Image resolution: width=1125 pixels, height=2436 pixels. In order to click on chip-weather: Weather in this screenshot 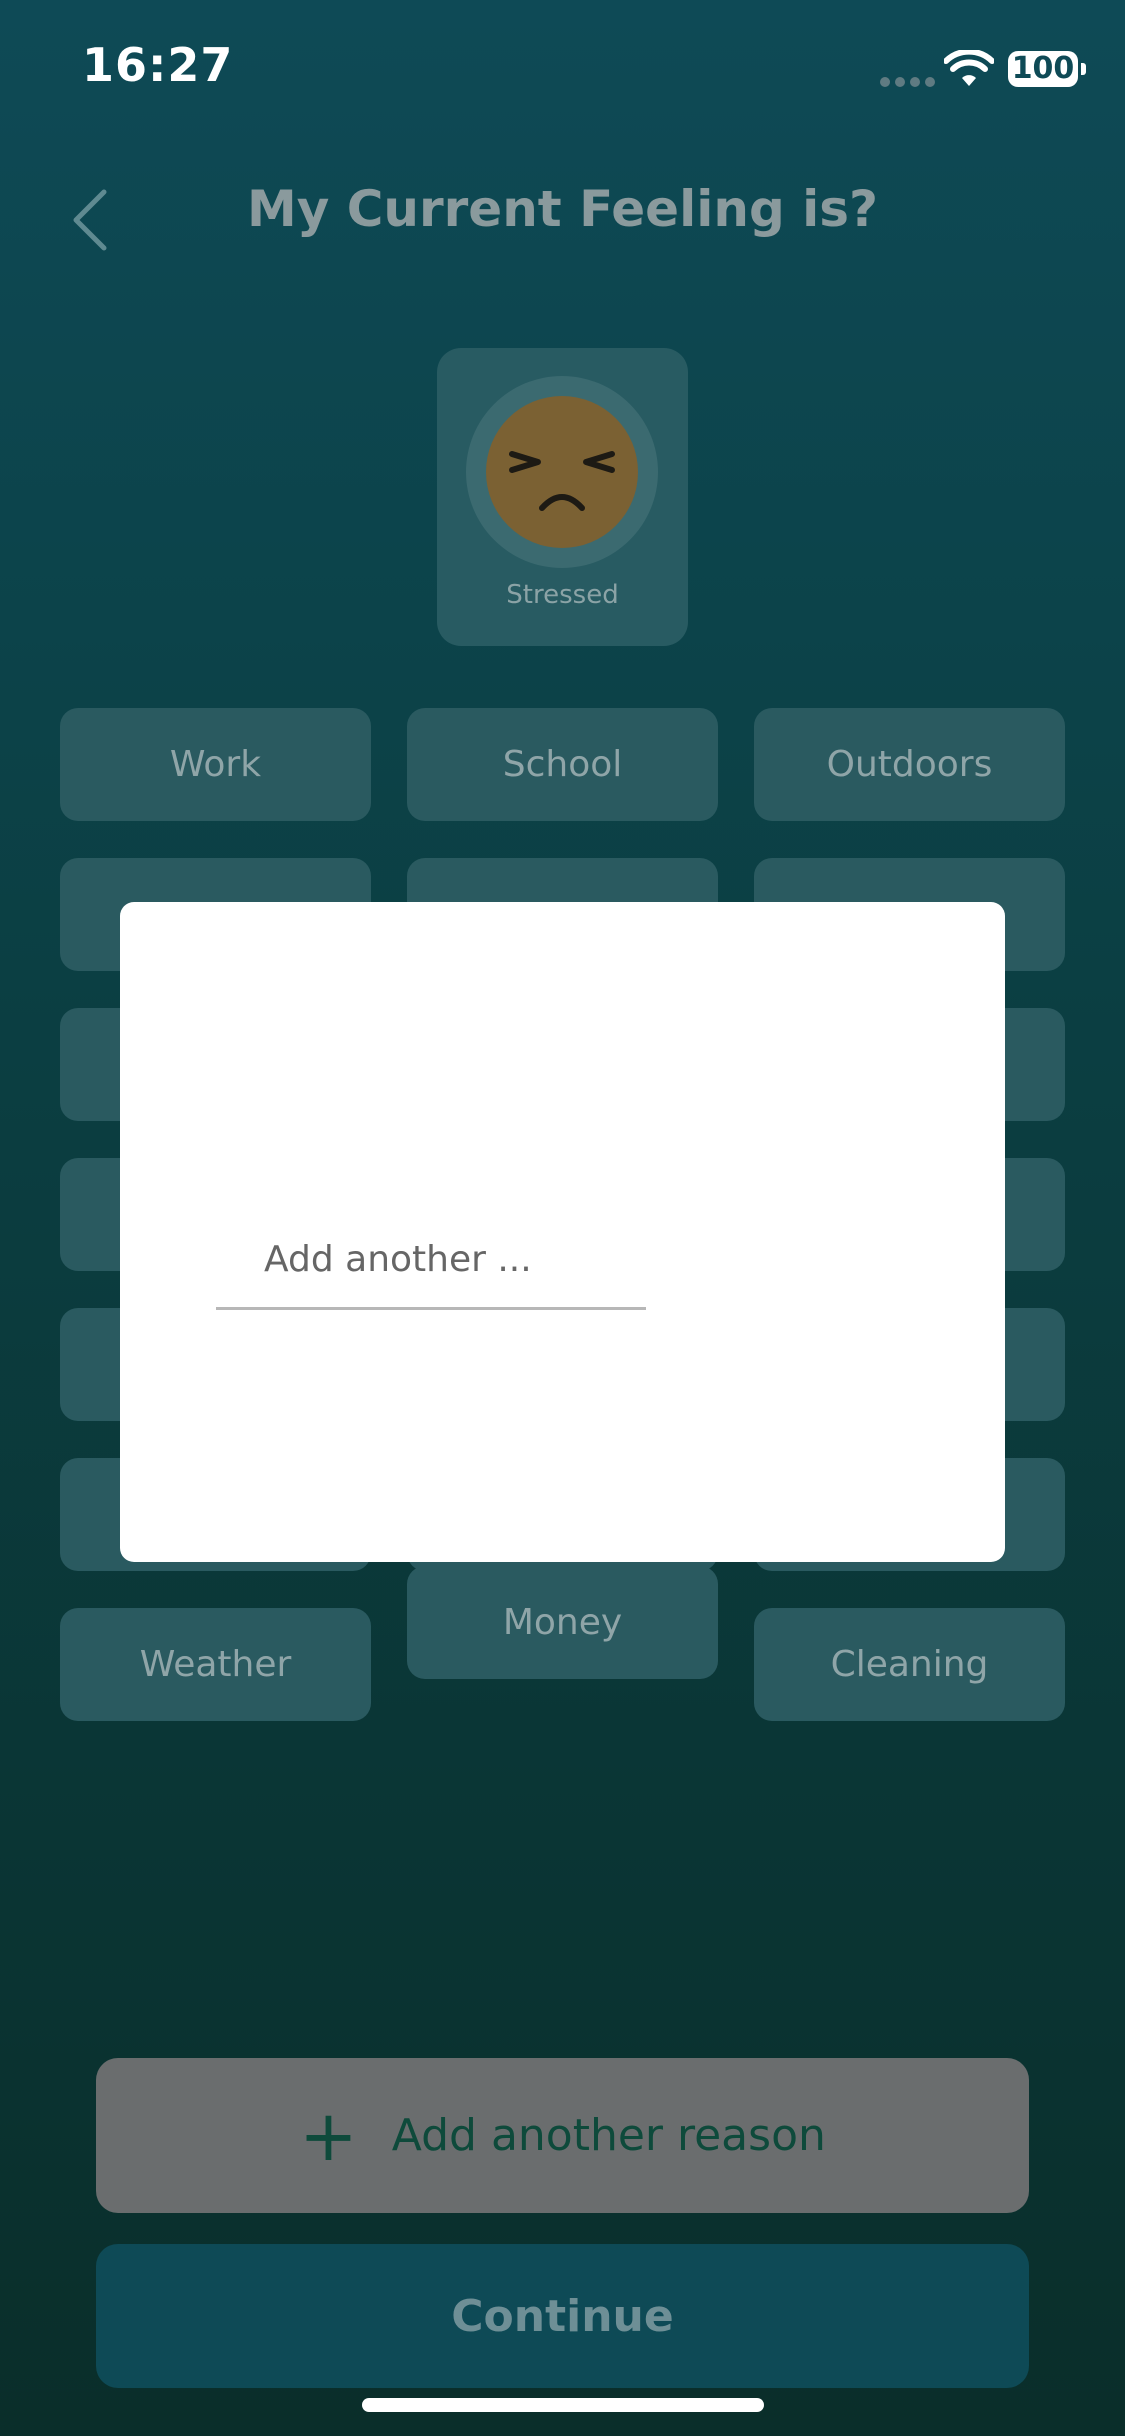, I will do `click(215, 1664)`.